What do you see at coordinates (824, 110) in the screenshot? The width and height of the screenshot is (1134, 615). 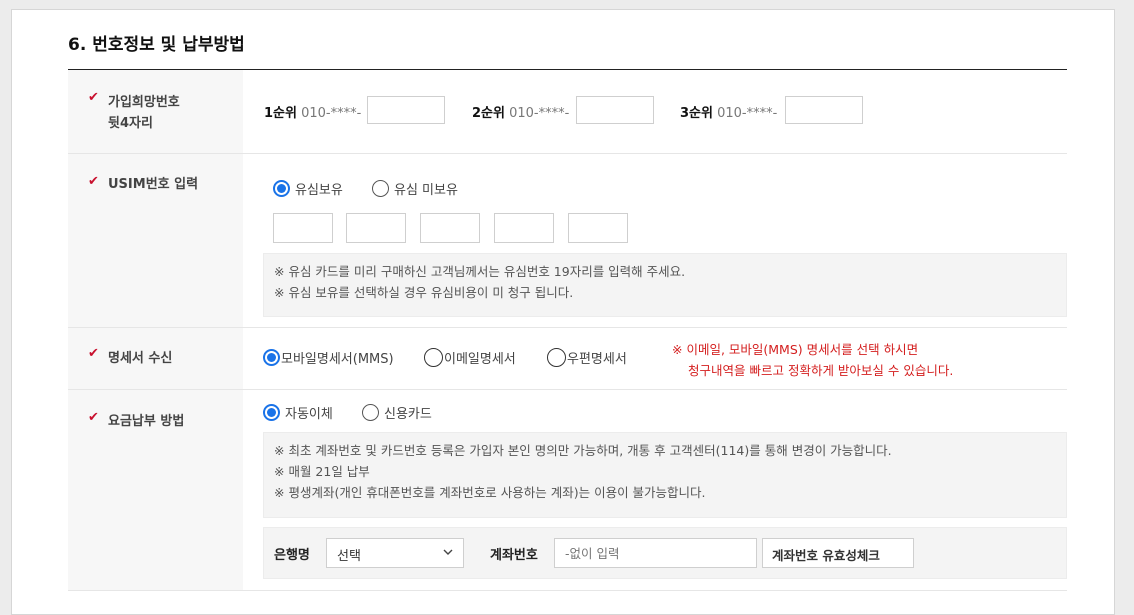 I see `rank-3-input` at bounding box center [824, 110].